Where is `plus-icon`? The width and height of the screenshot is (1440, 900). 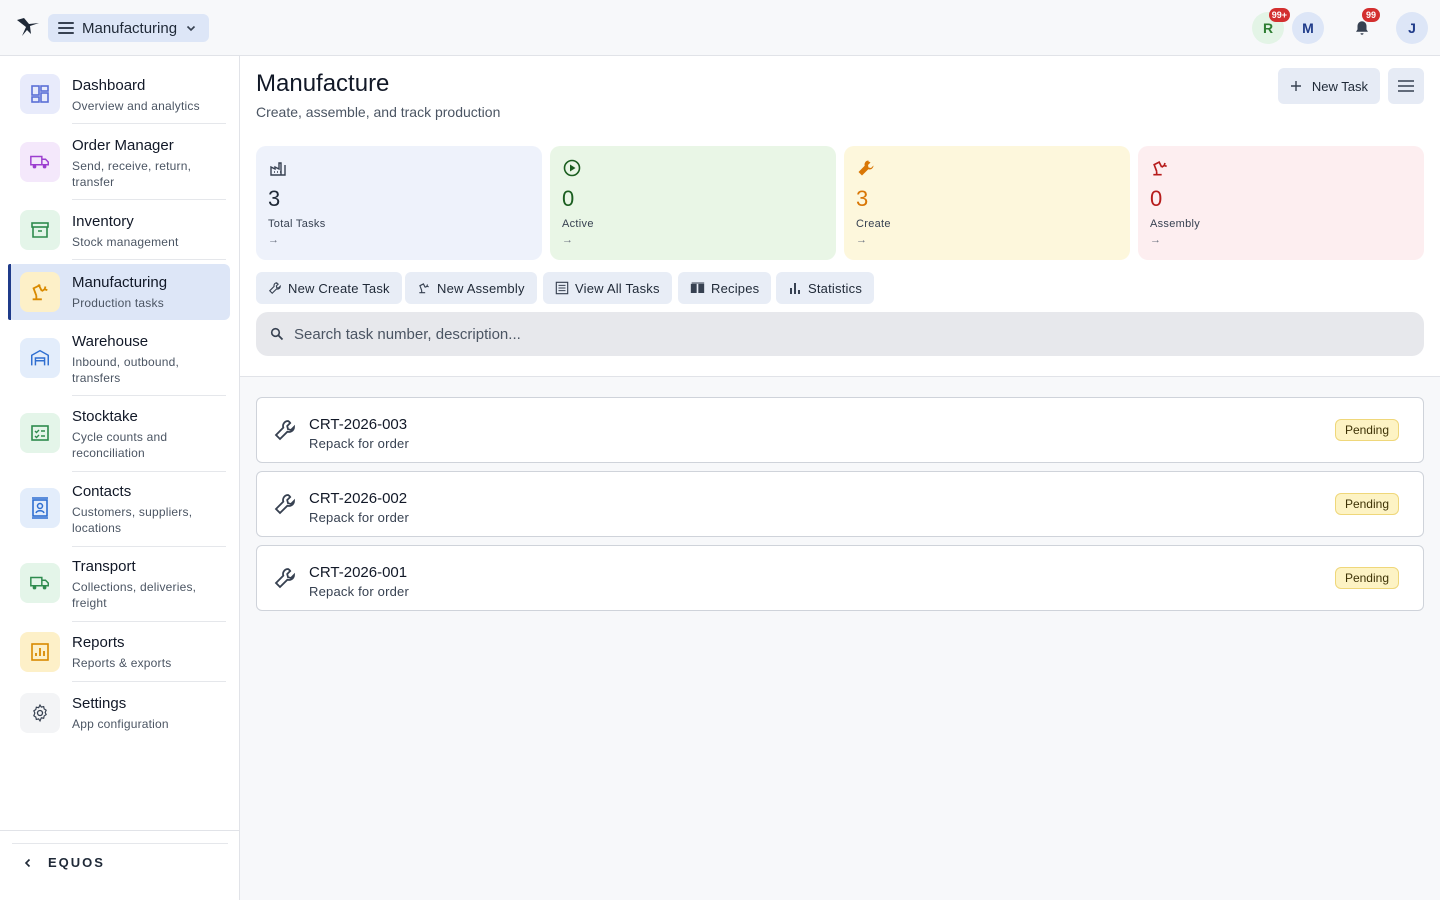 plus-icon is located at coordinates (1295, 86).